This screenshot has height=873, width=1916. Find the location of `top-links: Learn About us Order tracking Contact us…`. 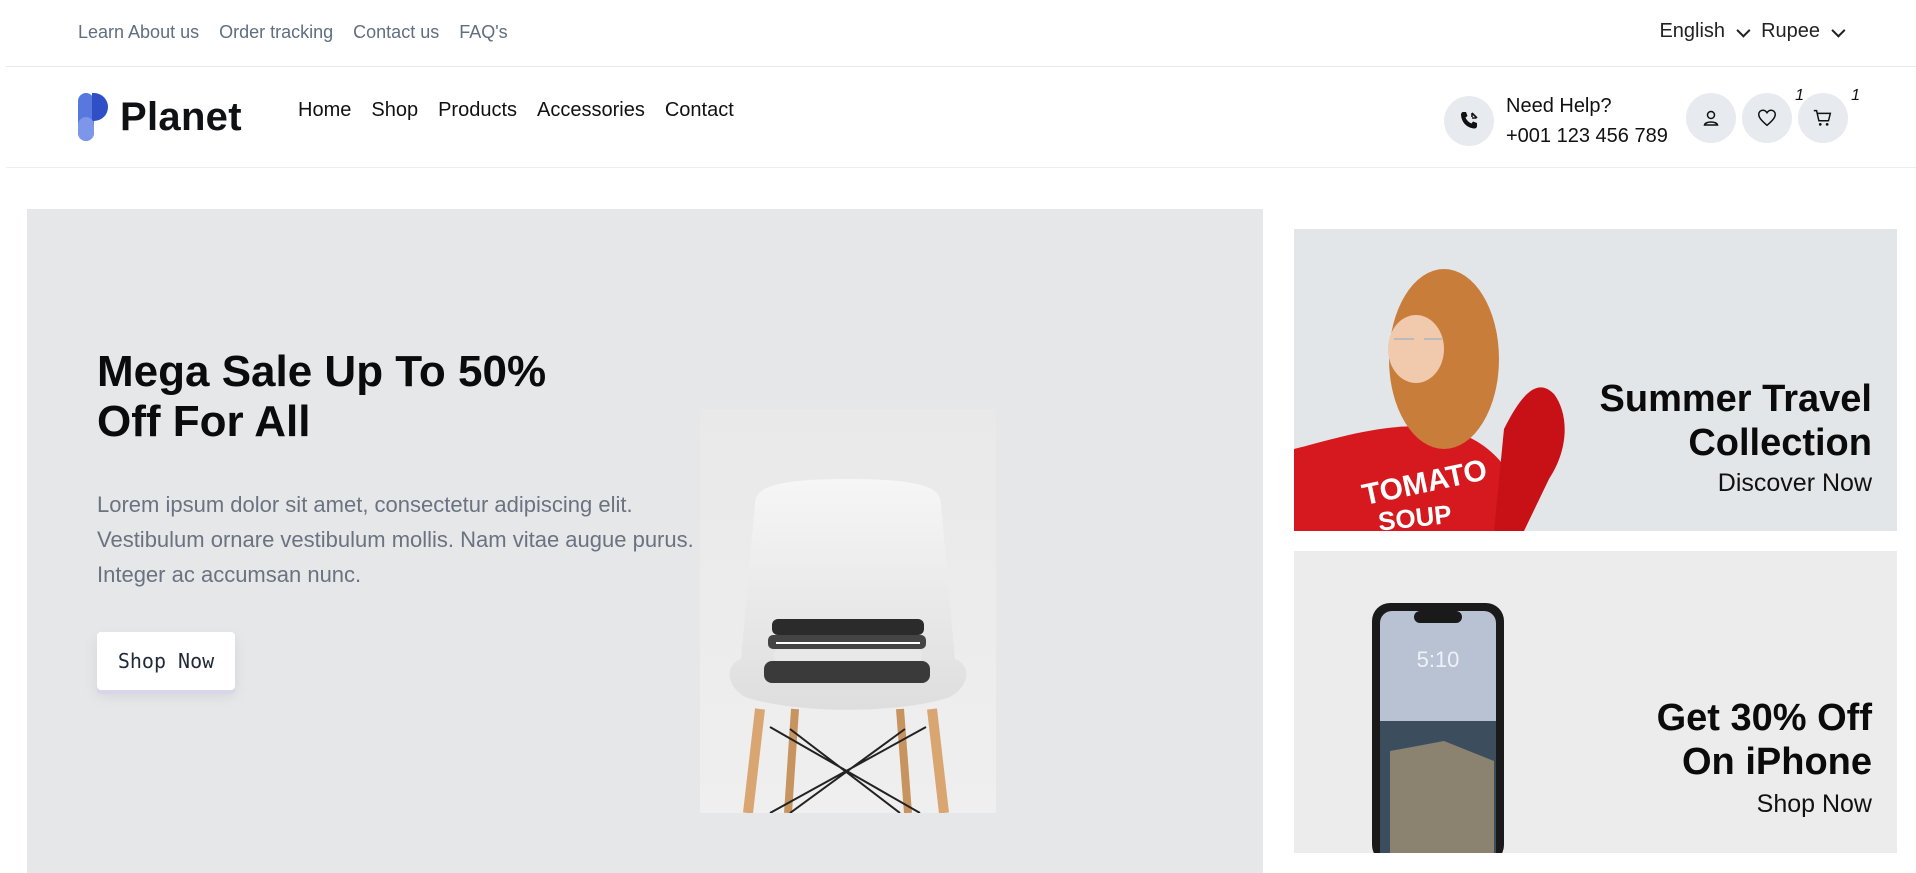

top-links: Learn About us Order tracking Contact us… is located at coordinates (293, 32).